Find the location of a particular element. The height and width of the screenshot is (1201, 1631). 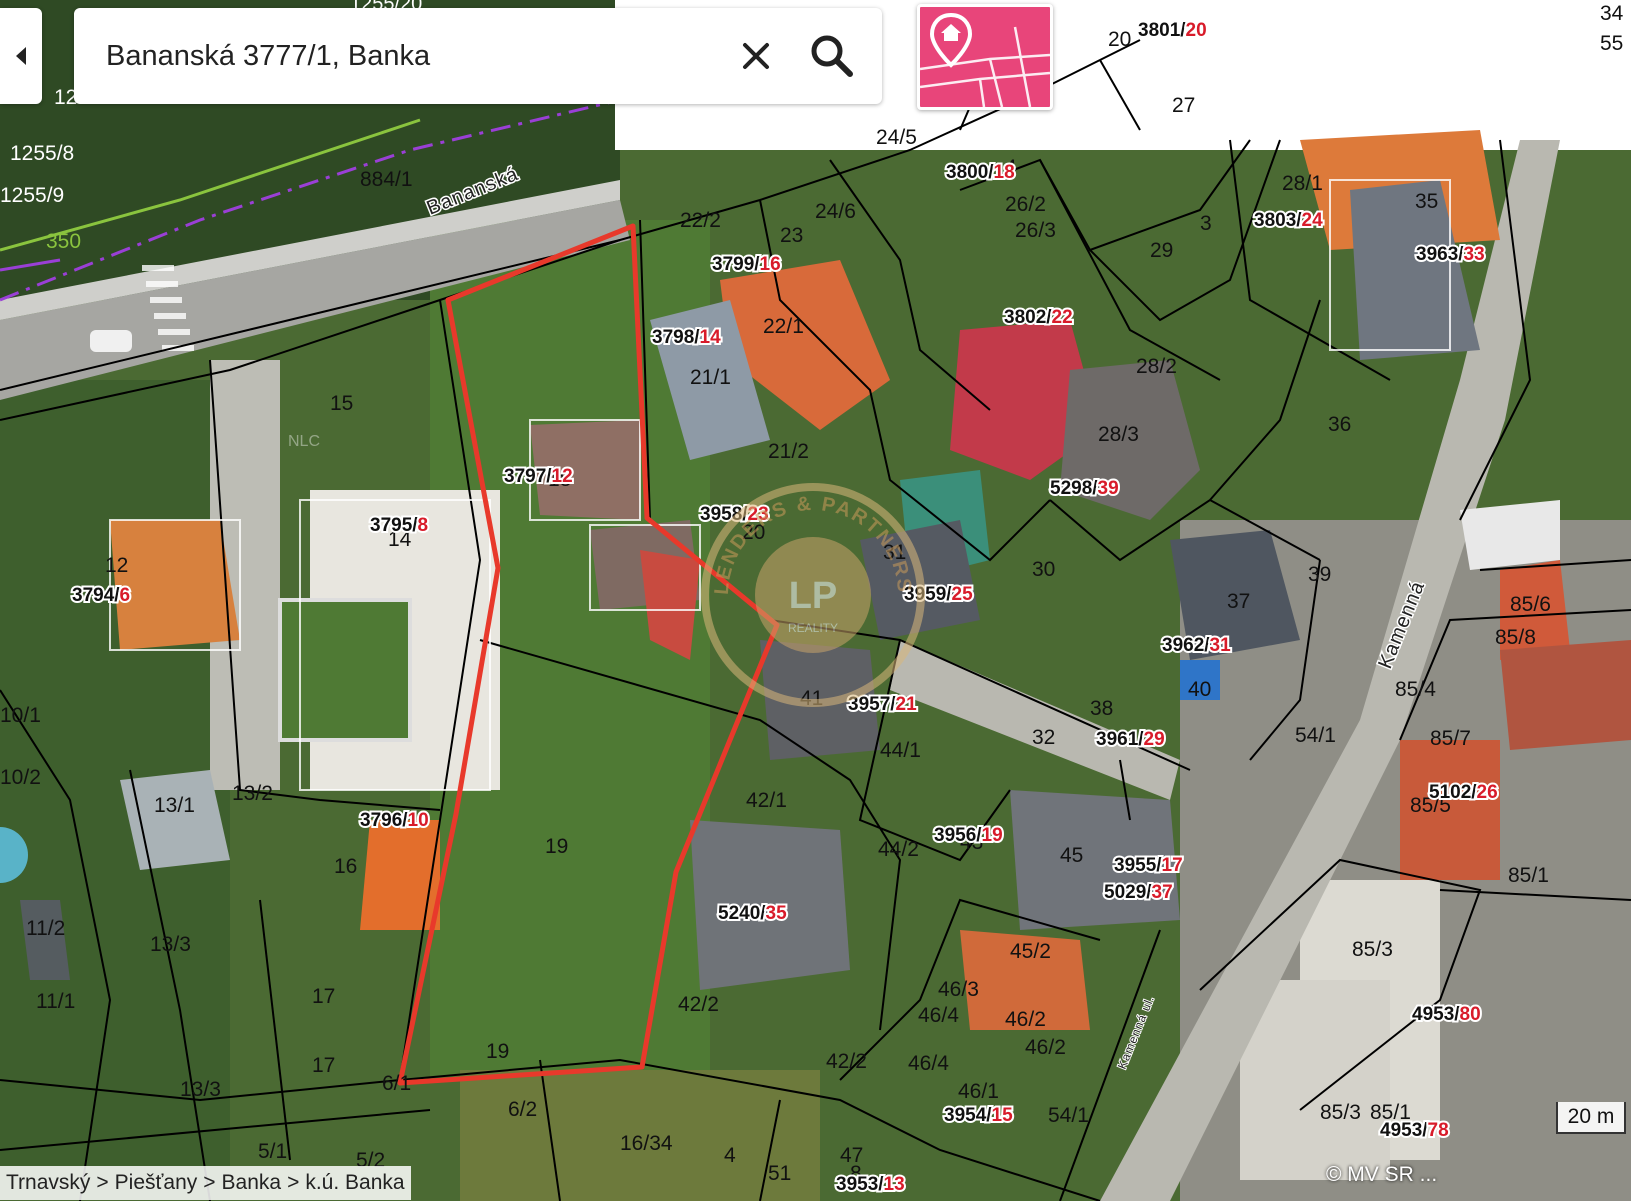

parcel-label: 21/2 is located at coordinates (788, 451).